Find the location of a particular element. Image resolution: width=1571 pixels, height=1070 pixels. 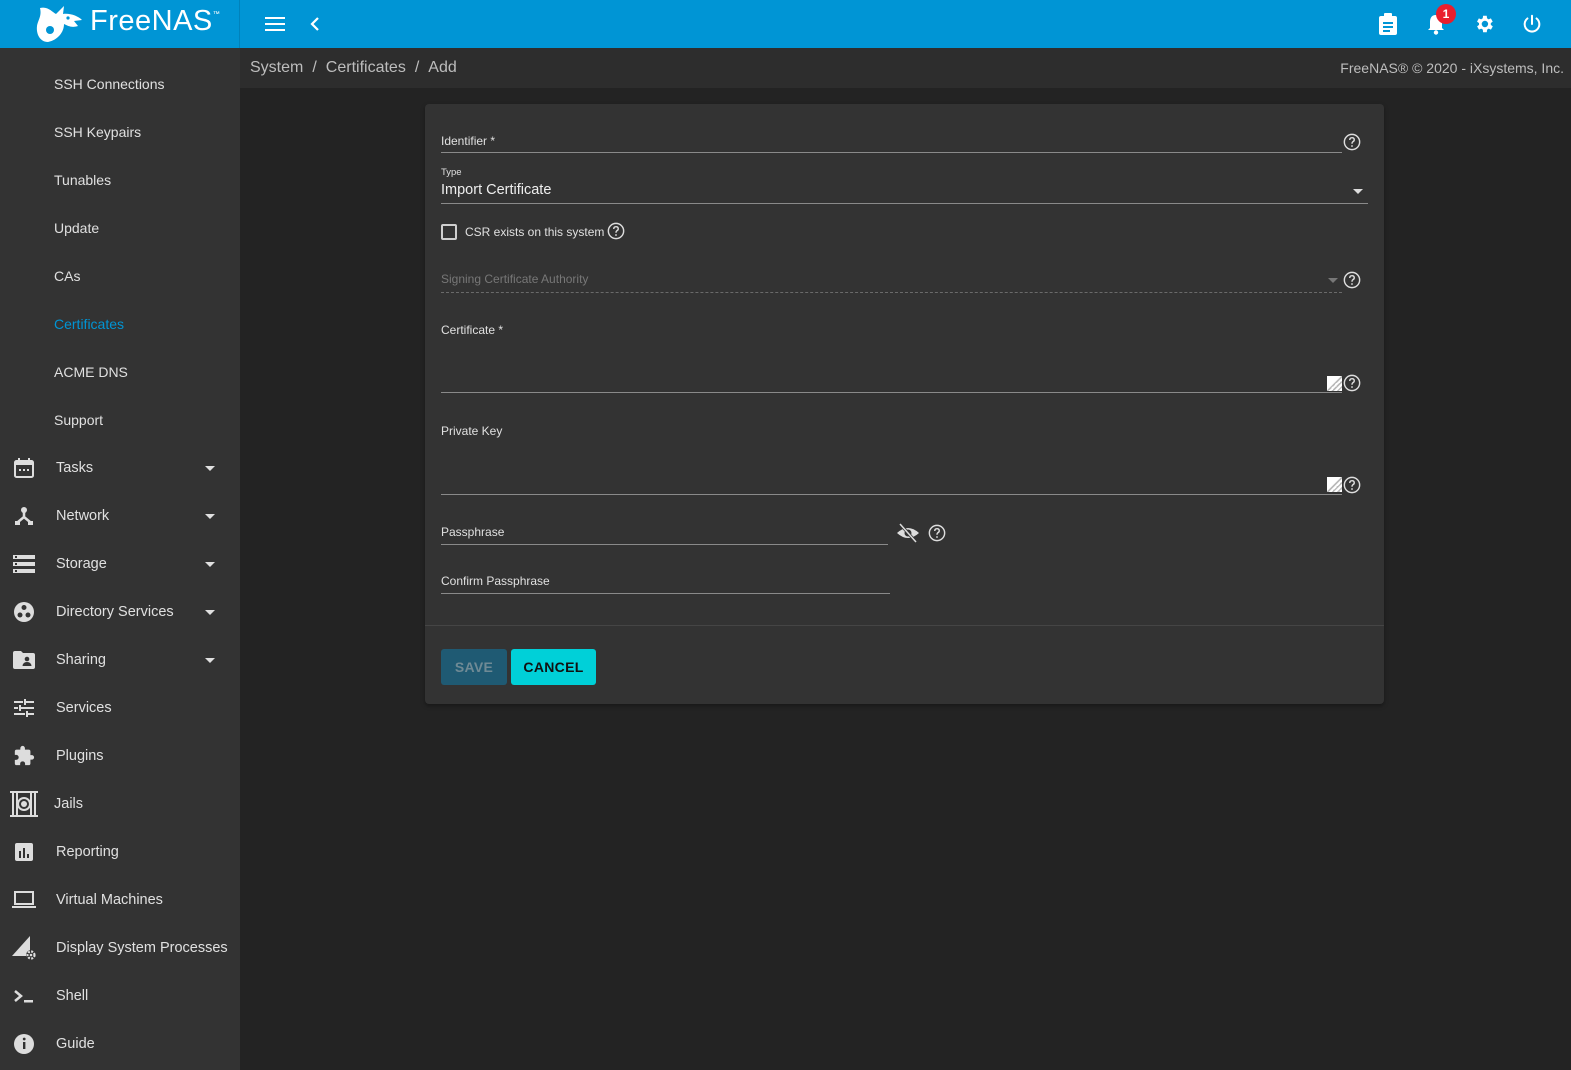

breadcrumb-add: Add is located at coordinates (442, 67).